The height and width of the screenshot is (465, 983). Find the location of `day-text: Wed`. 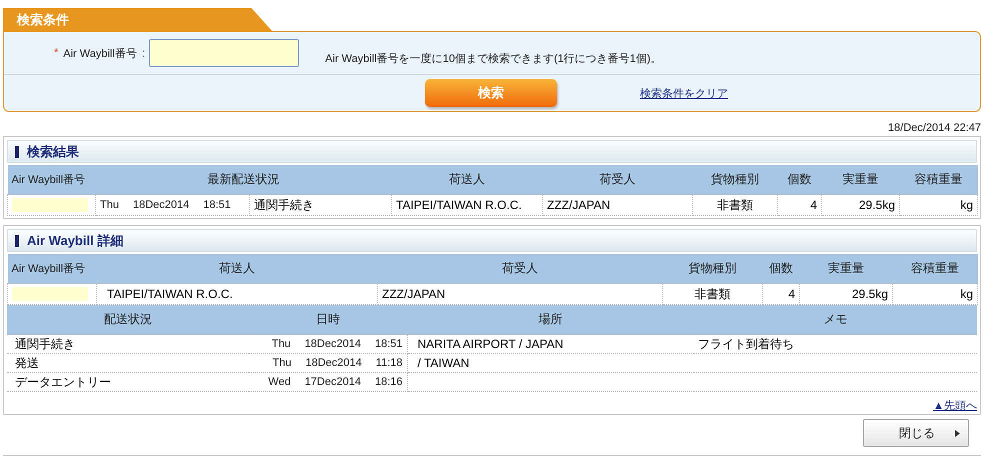

day-text: Wed is located at coordinates (279, 382).